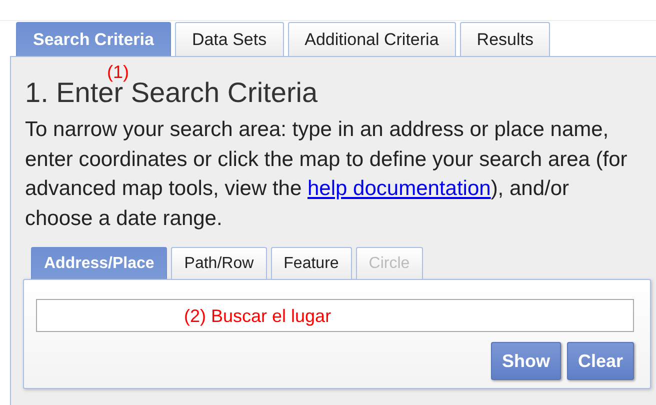 This screenshot has width=656, height=405. I want to click on annotation-label: (2) Buscar el lugar, so click(258, 316).